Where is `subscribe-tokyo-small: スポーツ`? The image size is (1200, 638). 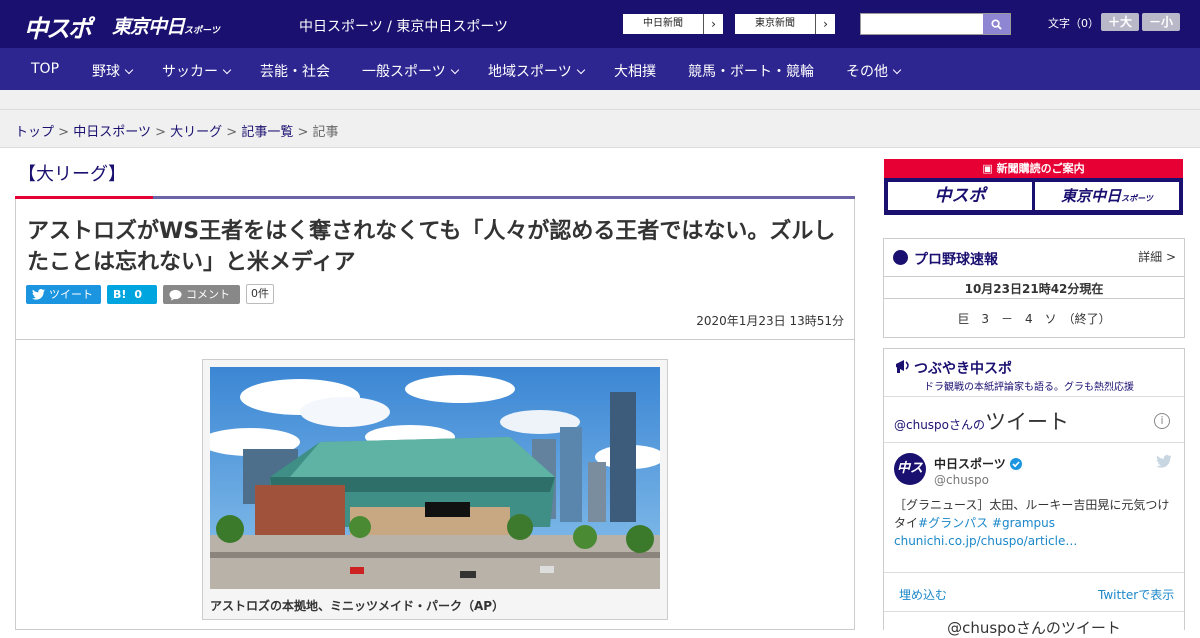 subscribe-tokyo-small: スポーツ is located at coordinates (1137, 198).